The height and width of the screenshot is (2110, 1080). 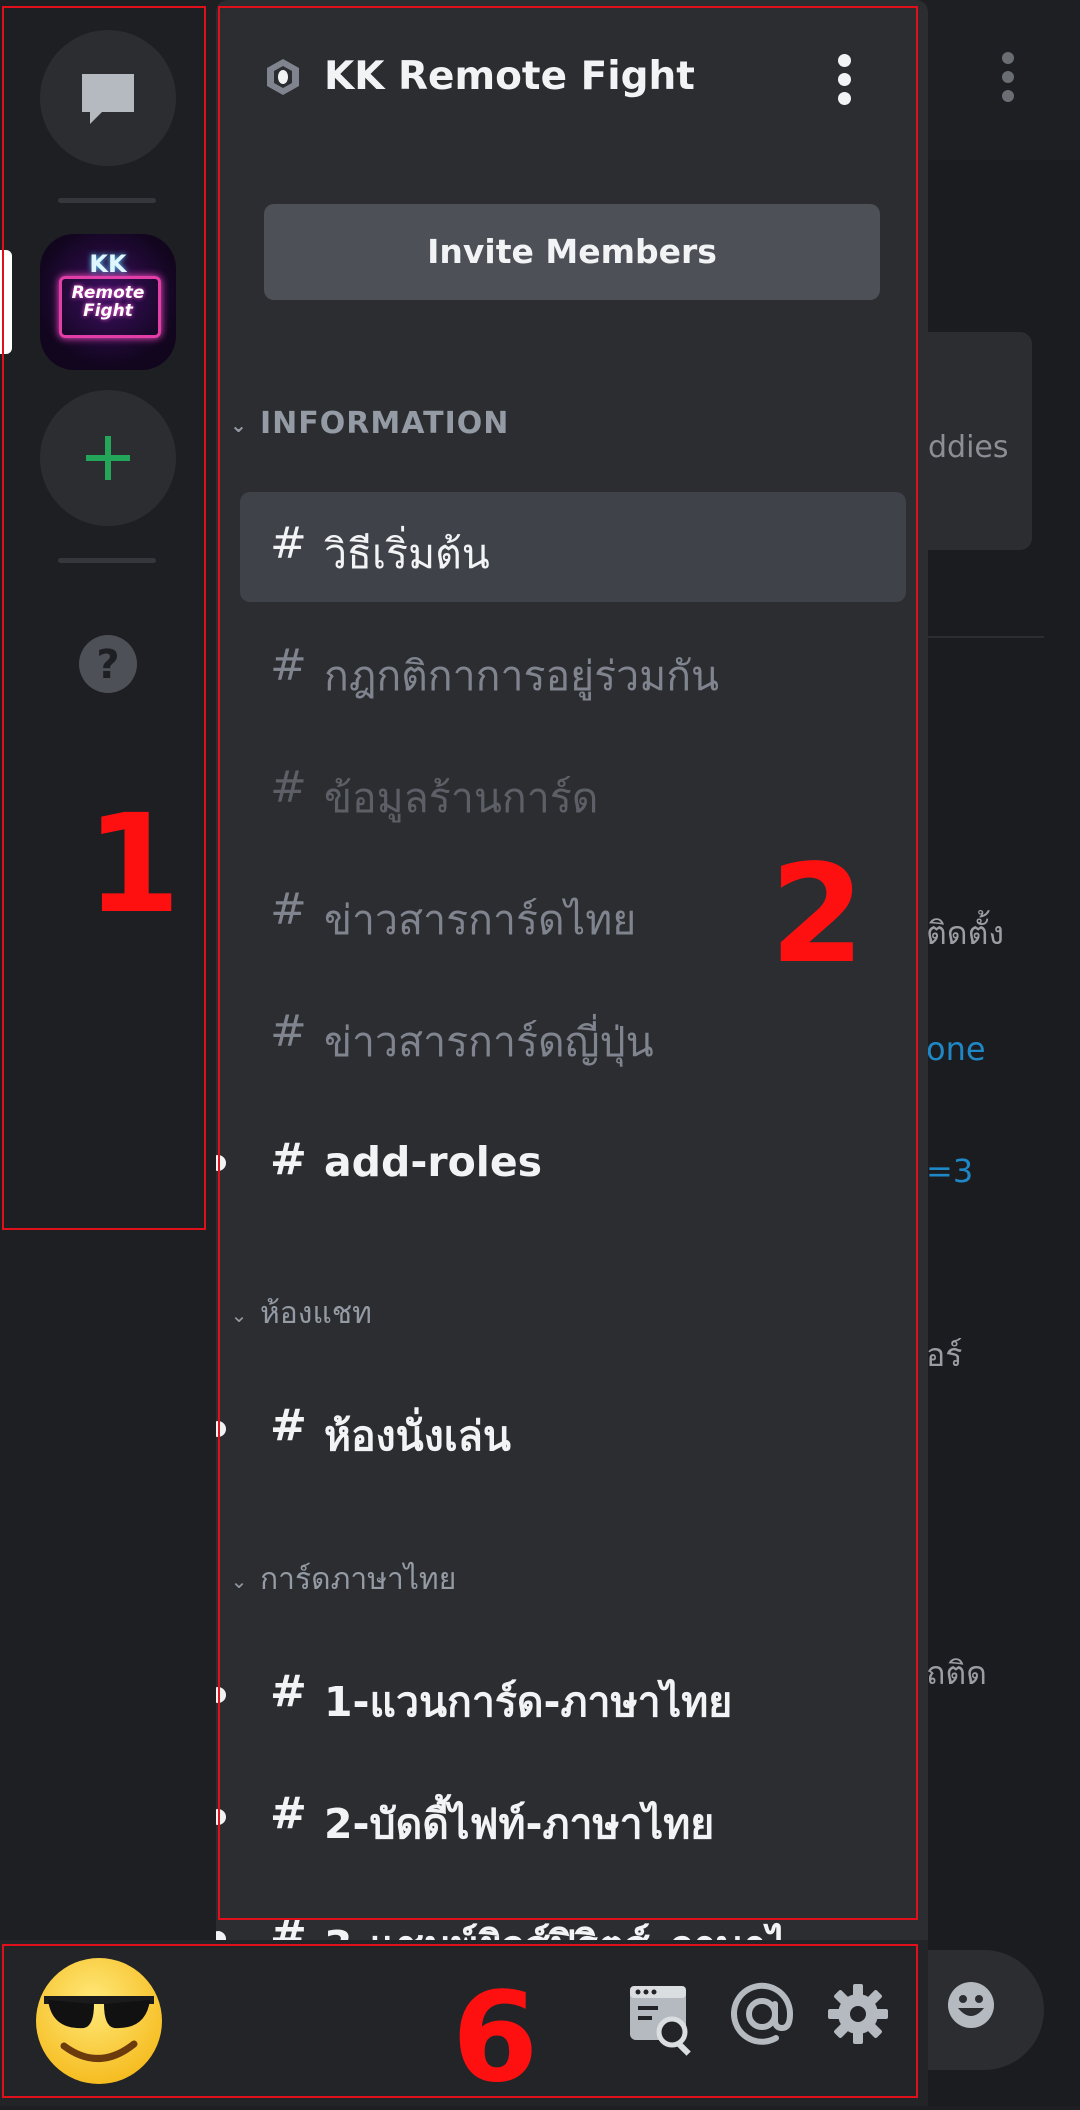 What do you see at coordinates (971, 2005) in the screenshot?
I see `emoji-icon` at bounding box center [971, 2005].